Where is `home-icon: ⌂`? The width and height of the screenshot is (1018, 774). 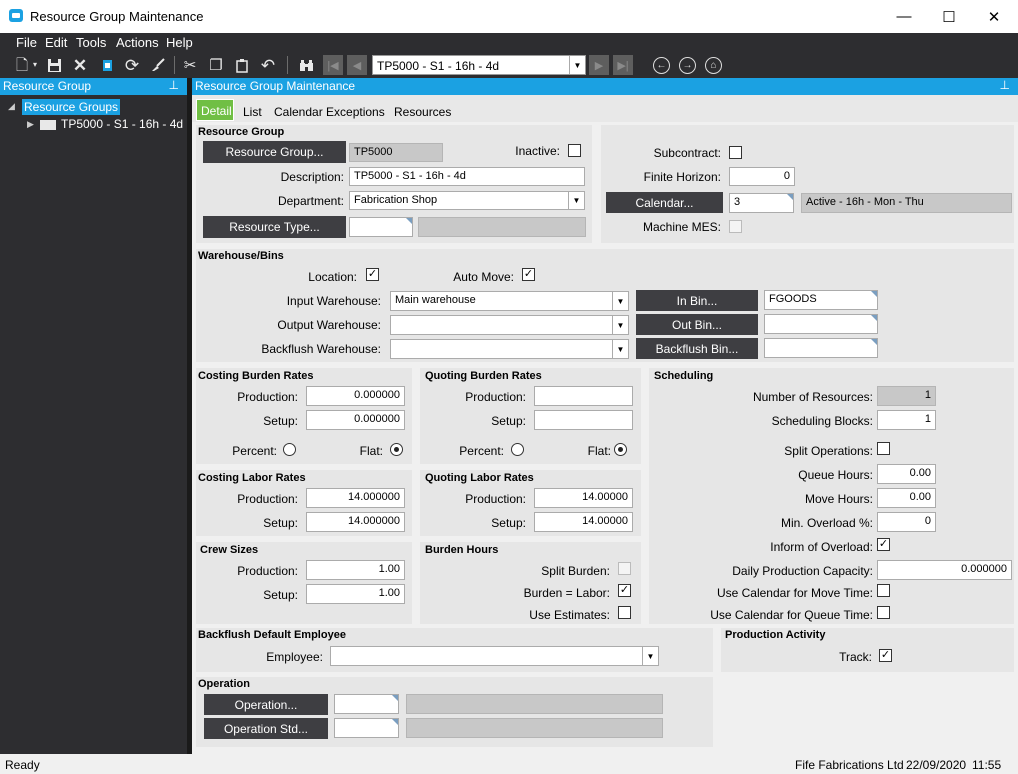 home-icon: ⌂ is located at coordinates (713, 65).